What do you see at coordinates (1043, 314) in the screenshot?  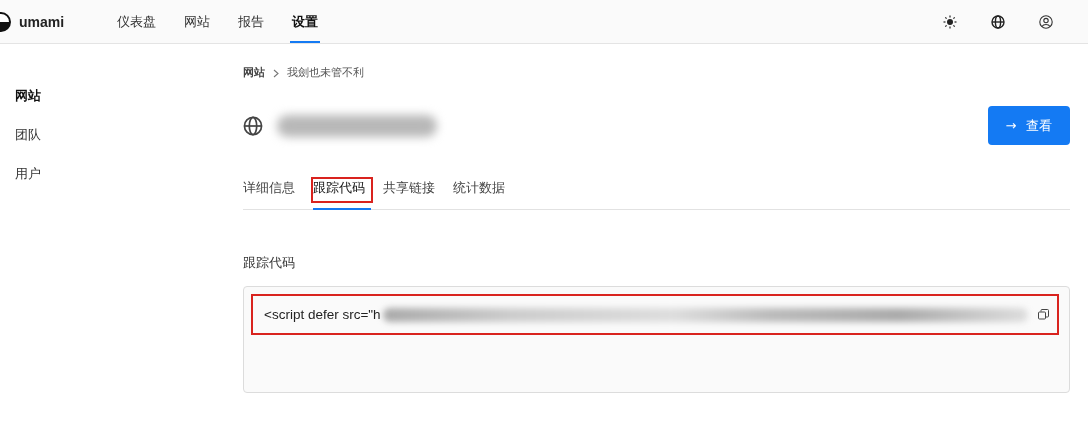 I see `copy-icon` at bounding box center [1043, 314].